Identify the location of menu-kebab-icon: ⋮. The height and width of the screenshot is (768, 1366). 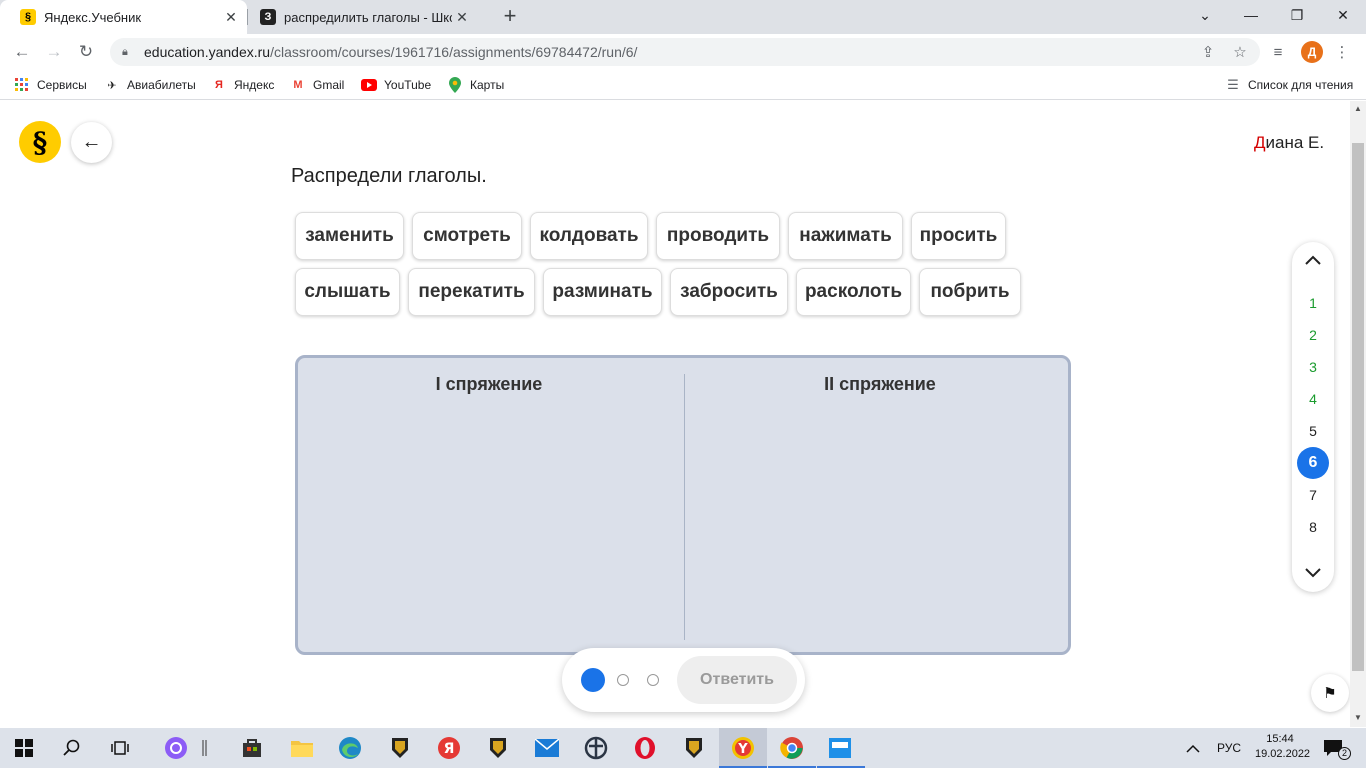
(1342, 52).